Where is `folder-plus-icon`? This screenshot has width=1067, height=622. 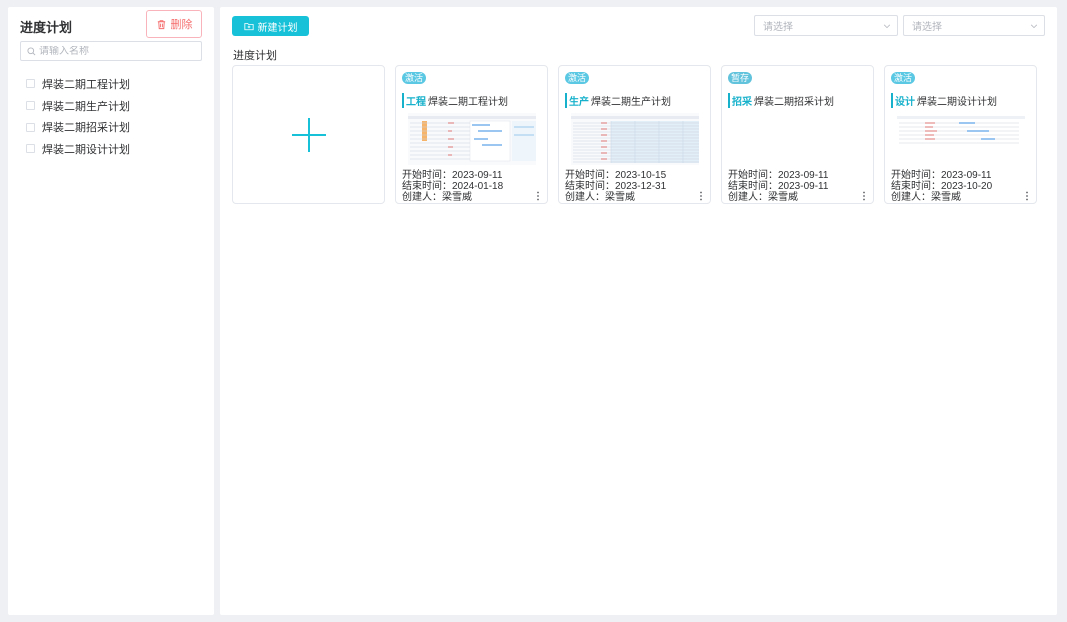
folder-plus-icon is located at coordinates (248, 27).